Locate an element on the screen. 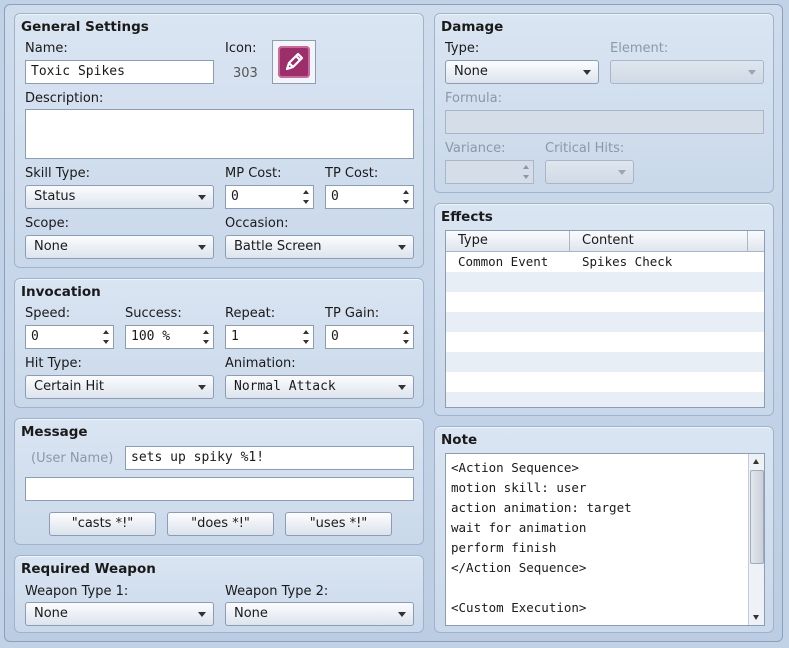  scroll-down-icon is located at coordinates (756, 617).